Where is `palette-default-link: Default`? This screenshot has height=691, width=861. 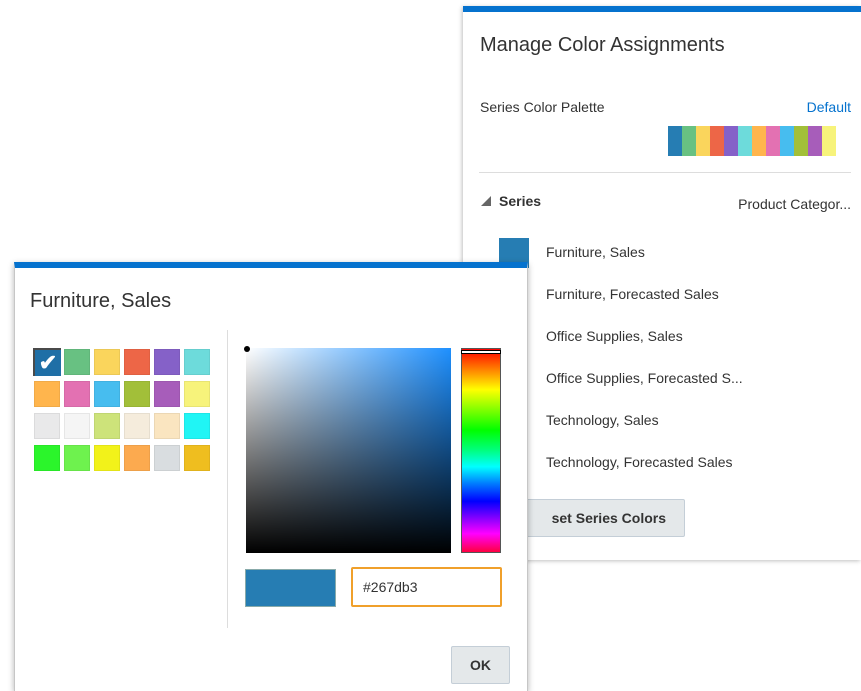 palette-default-link: Default is located at coordinates (829, 107).